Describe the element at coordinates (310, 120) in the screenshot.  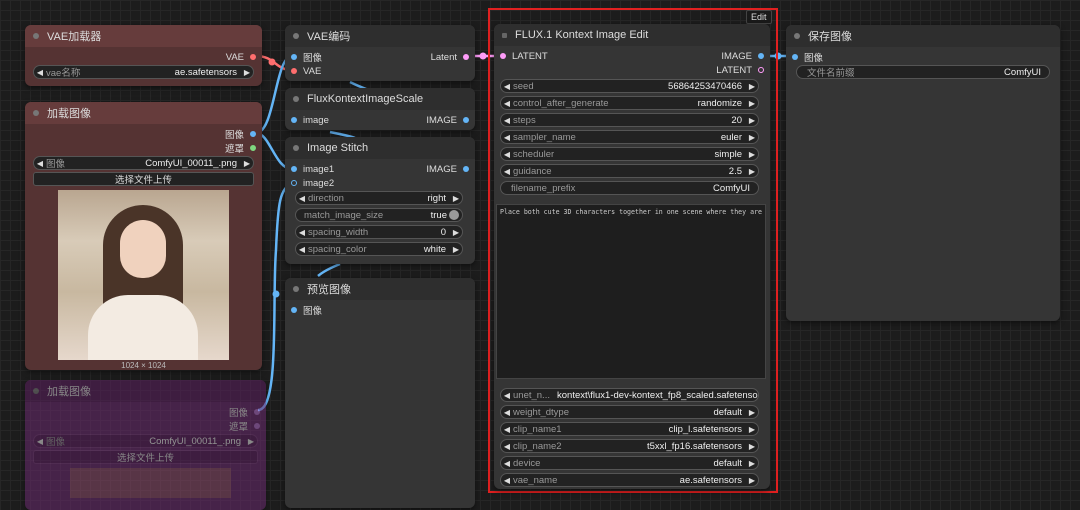
I see `input-image-slot: image` at that location.